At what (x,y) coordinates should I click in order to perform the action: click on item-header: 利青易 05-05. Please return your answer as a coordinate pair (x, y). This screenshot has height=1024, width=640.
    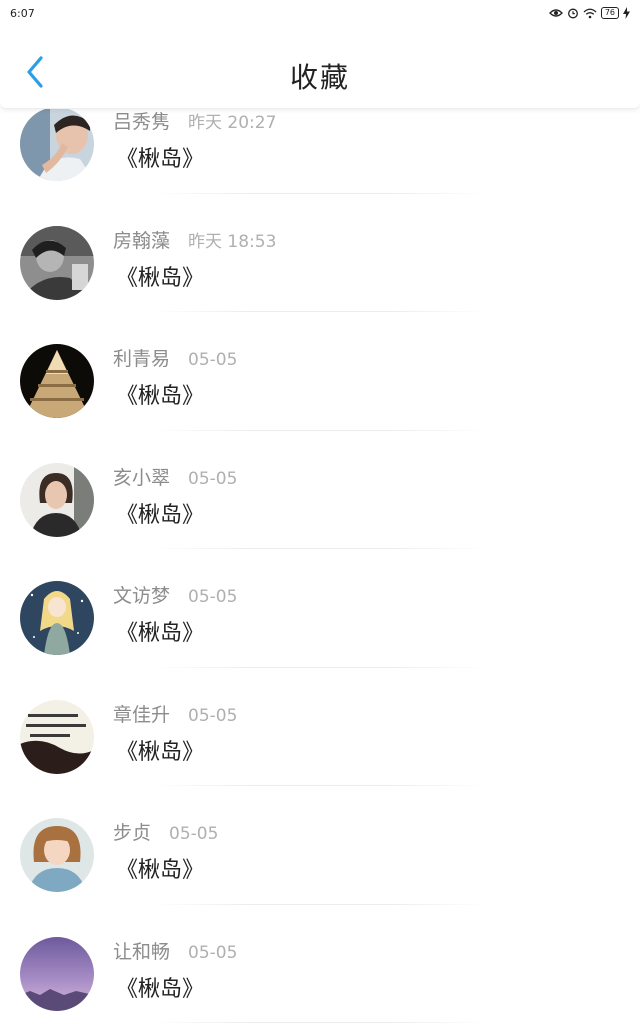
    Looking at the image, I should click on (175, 357).